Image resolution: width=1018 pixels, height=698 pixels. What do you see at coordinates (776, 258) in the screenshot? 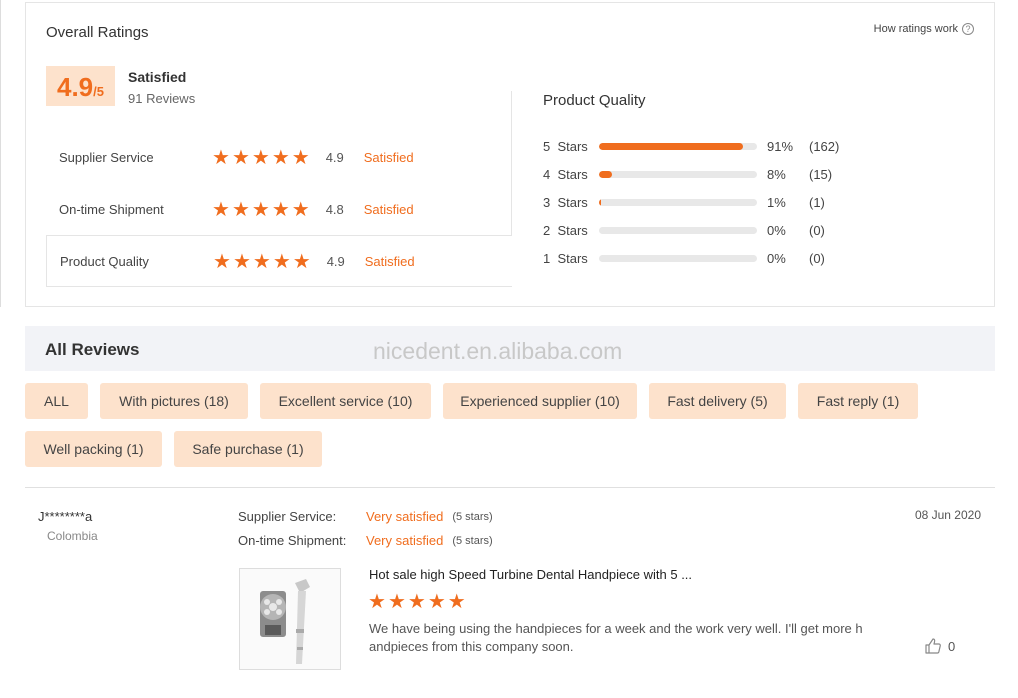
I see `bar-percent: 0%` at bounding box center [776, 258].